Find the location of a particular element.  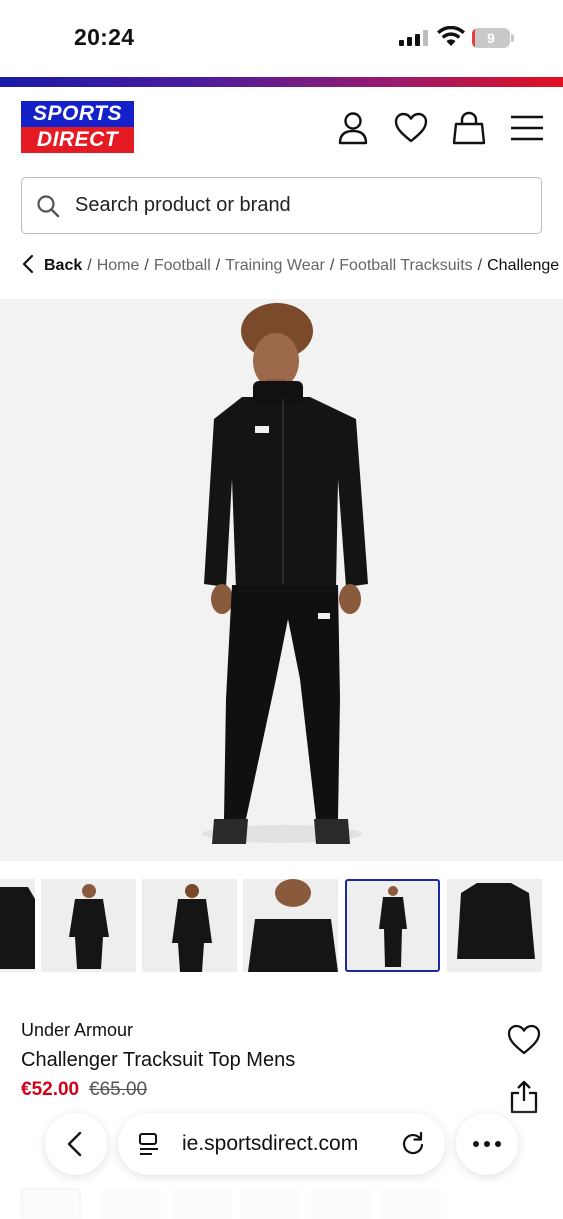

breadcrumb-current: Challenge is located at coordinates (523, 265).